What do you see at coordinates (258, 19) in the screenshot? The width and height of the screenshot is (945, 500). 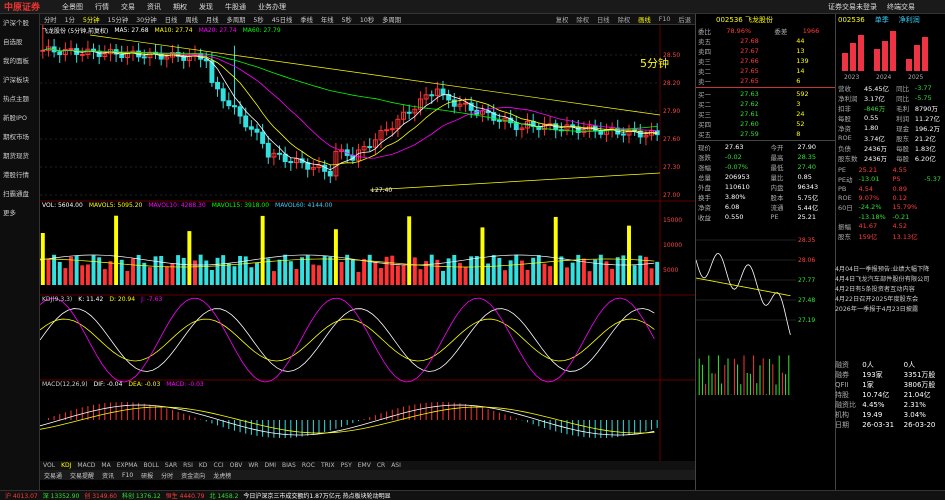 I see `period-tab-9: 5秒` at bounding box center [258, 19].